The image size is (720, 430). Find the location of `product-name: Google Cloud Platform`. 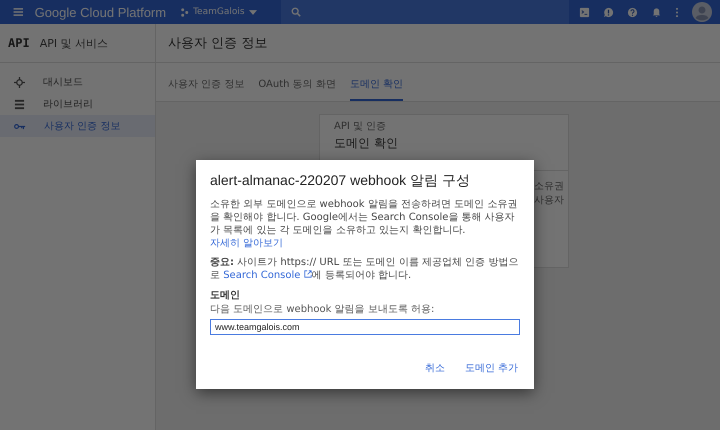

product-name: Google Cloud Platform is located at coordinates (100, 12).